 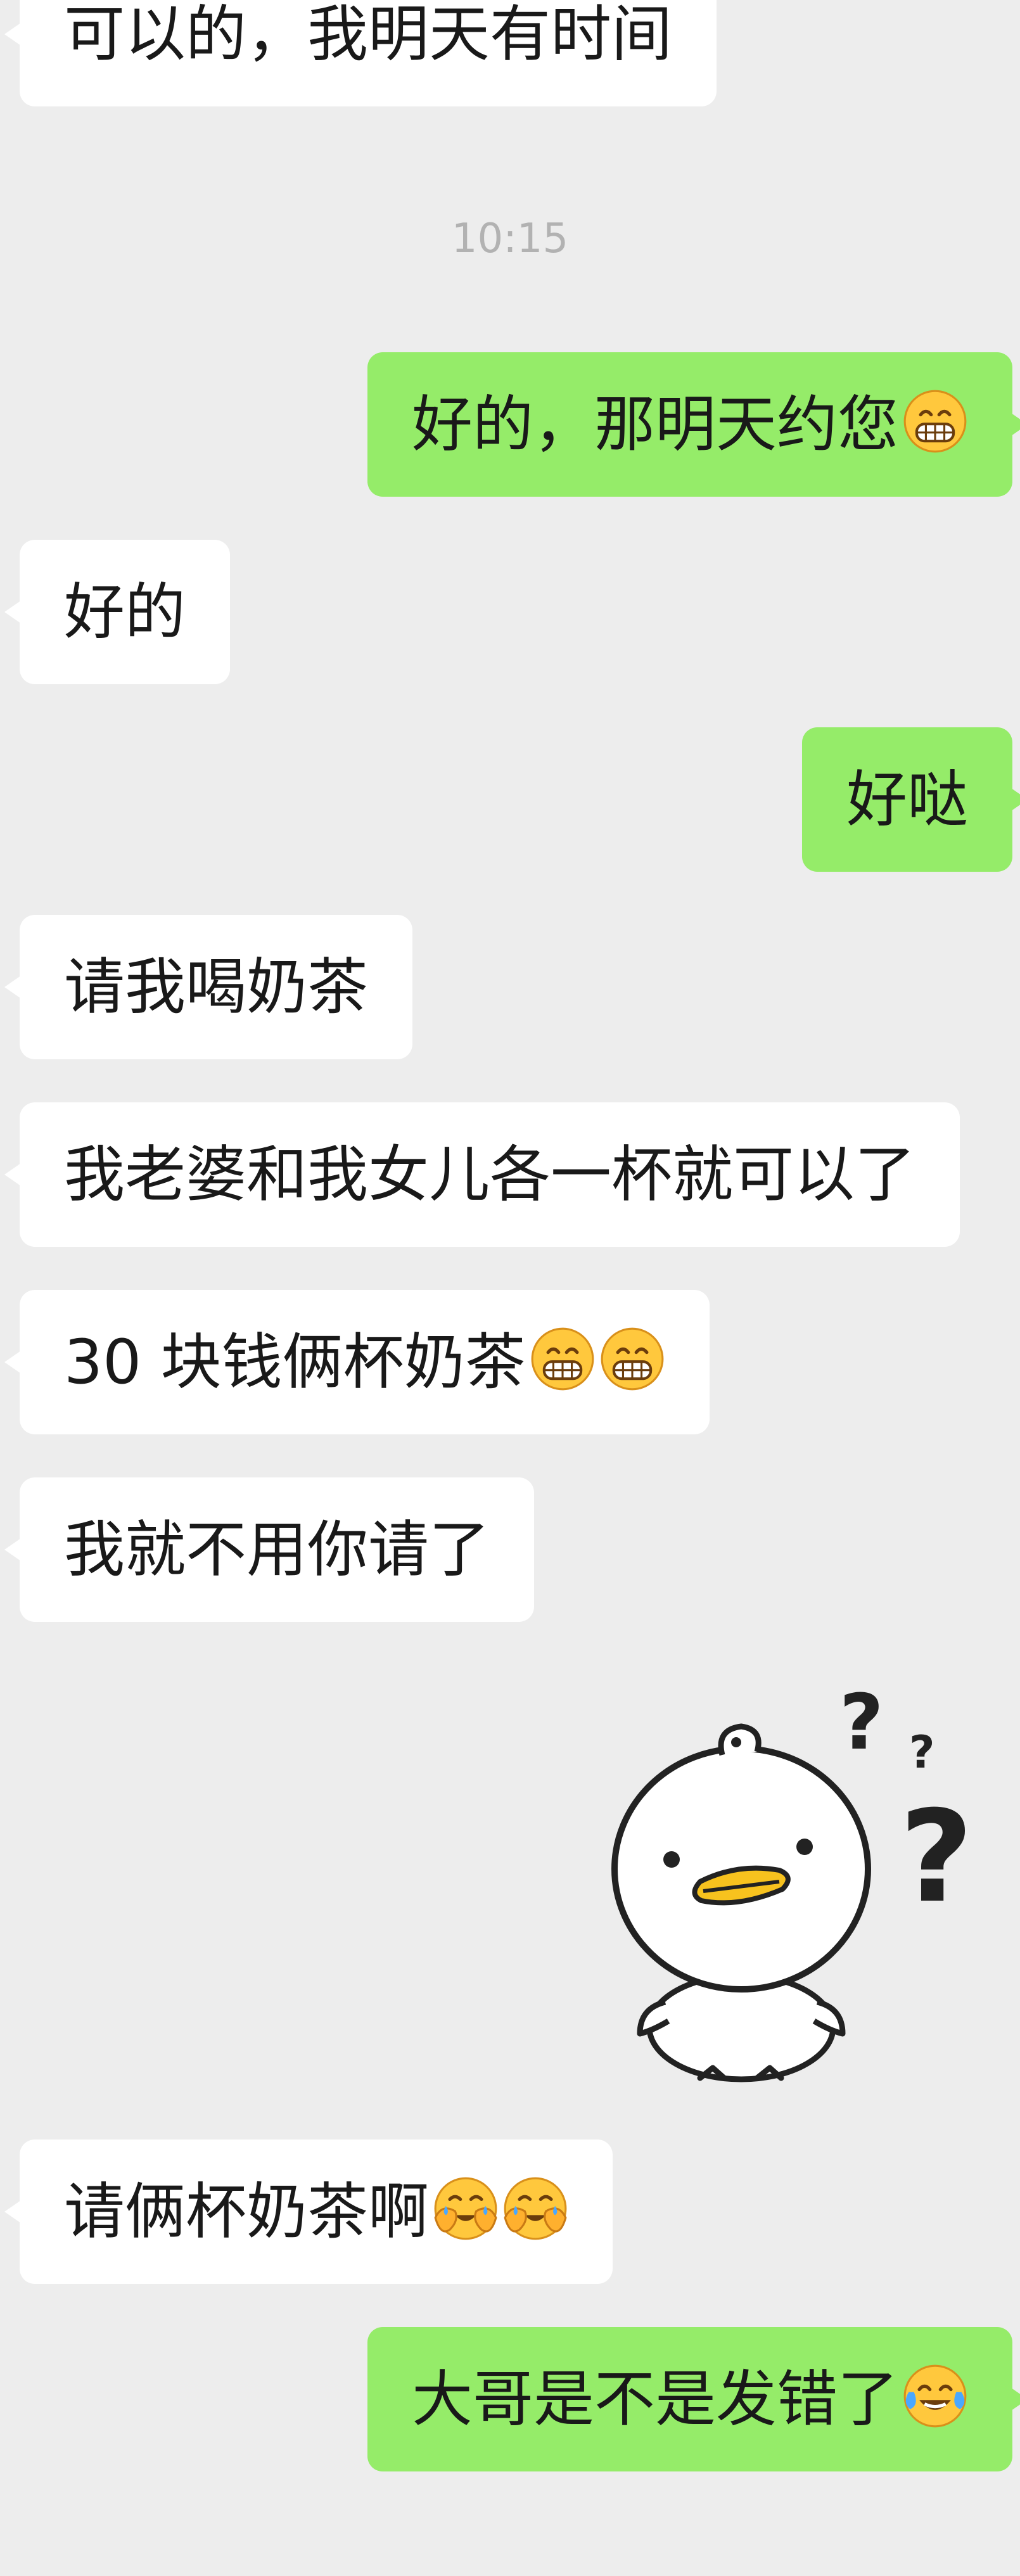 I want to click on message-bubble-incoming: 可以的，我明天有时间, so click(x=360, y=53).